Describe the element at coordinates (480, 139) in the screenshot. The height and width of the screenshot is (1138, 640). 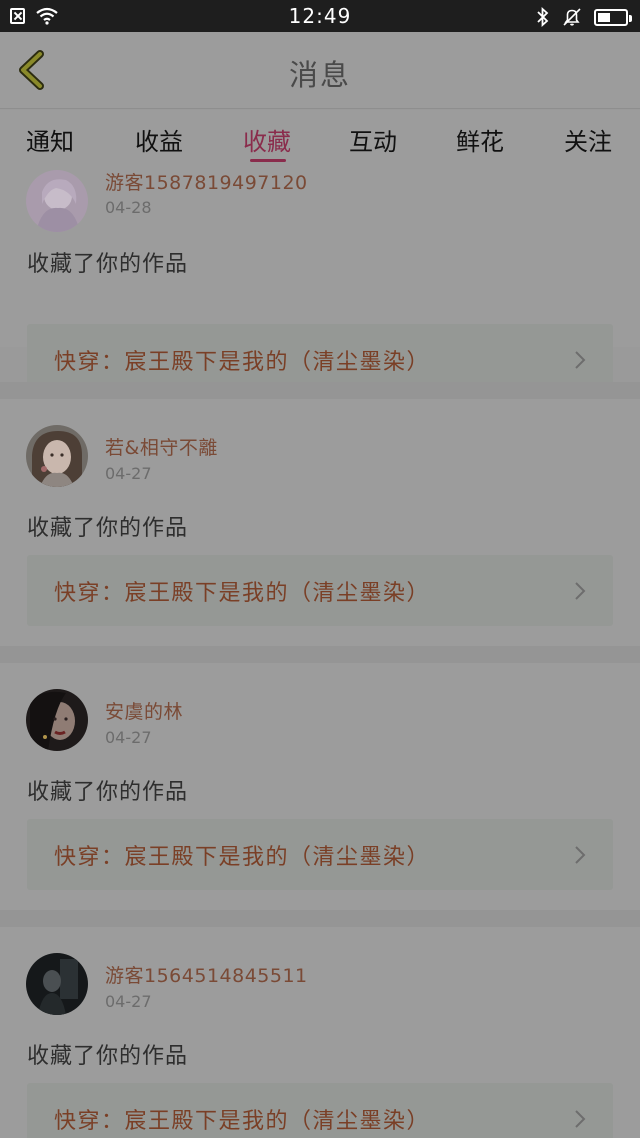
I see `tab-flowers: 鲜花` at that location.